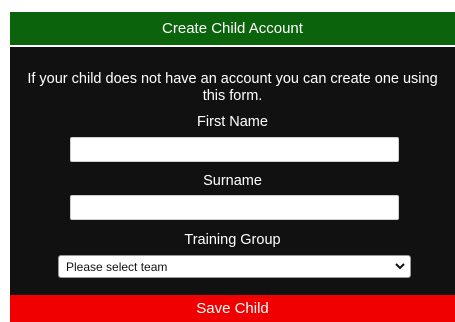  Describe the element at coordinates (232, 181) in the screenshot. I see `surname-label: Surname` at that location.